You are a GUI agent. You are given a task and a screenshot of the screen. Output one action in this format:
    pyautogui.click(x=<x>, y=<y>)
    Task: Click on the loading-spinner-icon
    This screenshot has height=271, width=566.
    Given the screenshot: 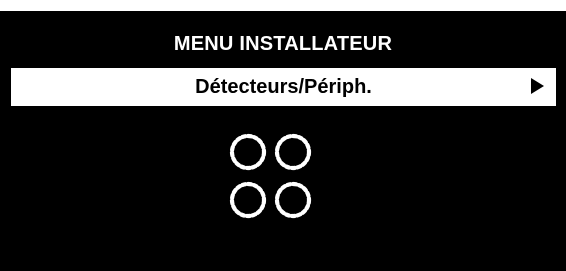 What is the action you would take?
    pyautogui.click(x=270, y=176)
    